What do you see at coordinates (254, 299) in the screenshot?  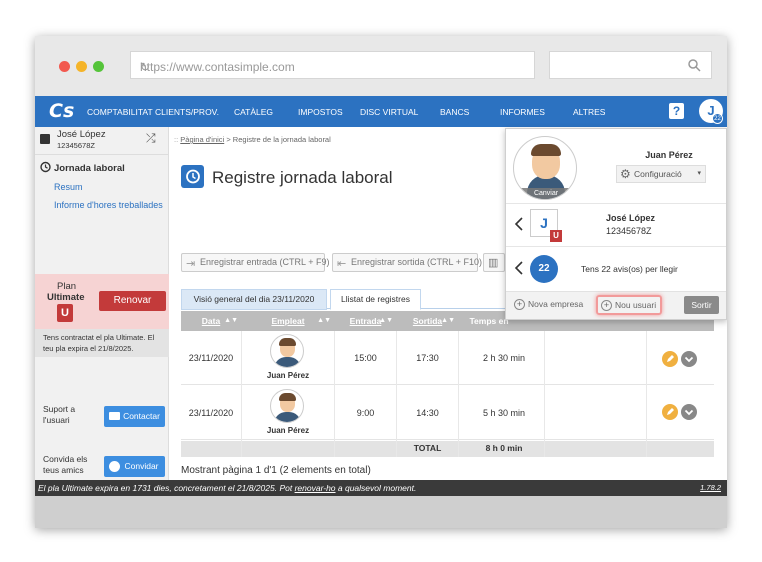 I see `tab-overview: Visió general del dia 23/11/2020` at bounding box center [254, 299].